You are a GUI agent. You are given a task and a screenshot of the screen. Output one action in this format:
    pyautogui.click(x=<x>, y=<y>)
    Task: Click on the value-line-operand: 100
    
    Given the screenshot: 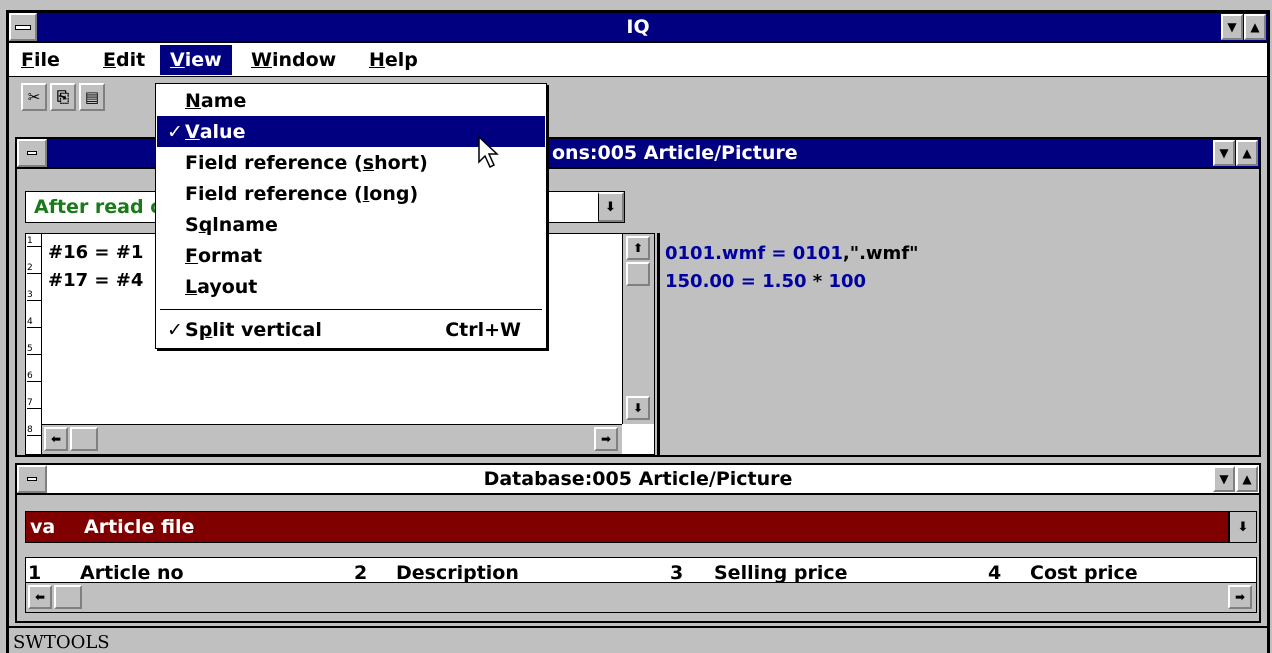 What is the action you would take?
    pyautogui.click(x=847, y=281)
    